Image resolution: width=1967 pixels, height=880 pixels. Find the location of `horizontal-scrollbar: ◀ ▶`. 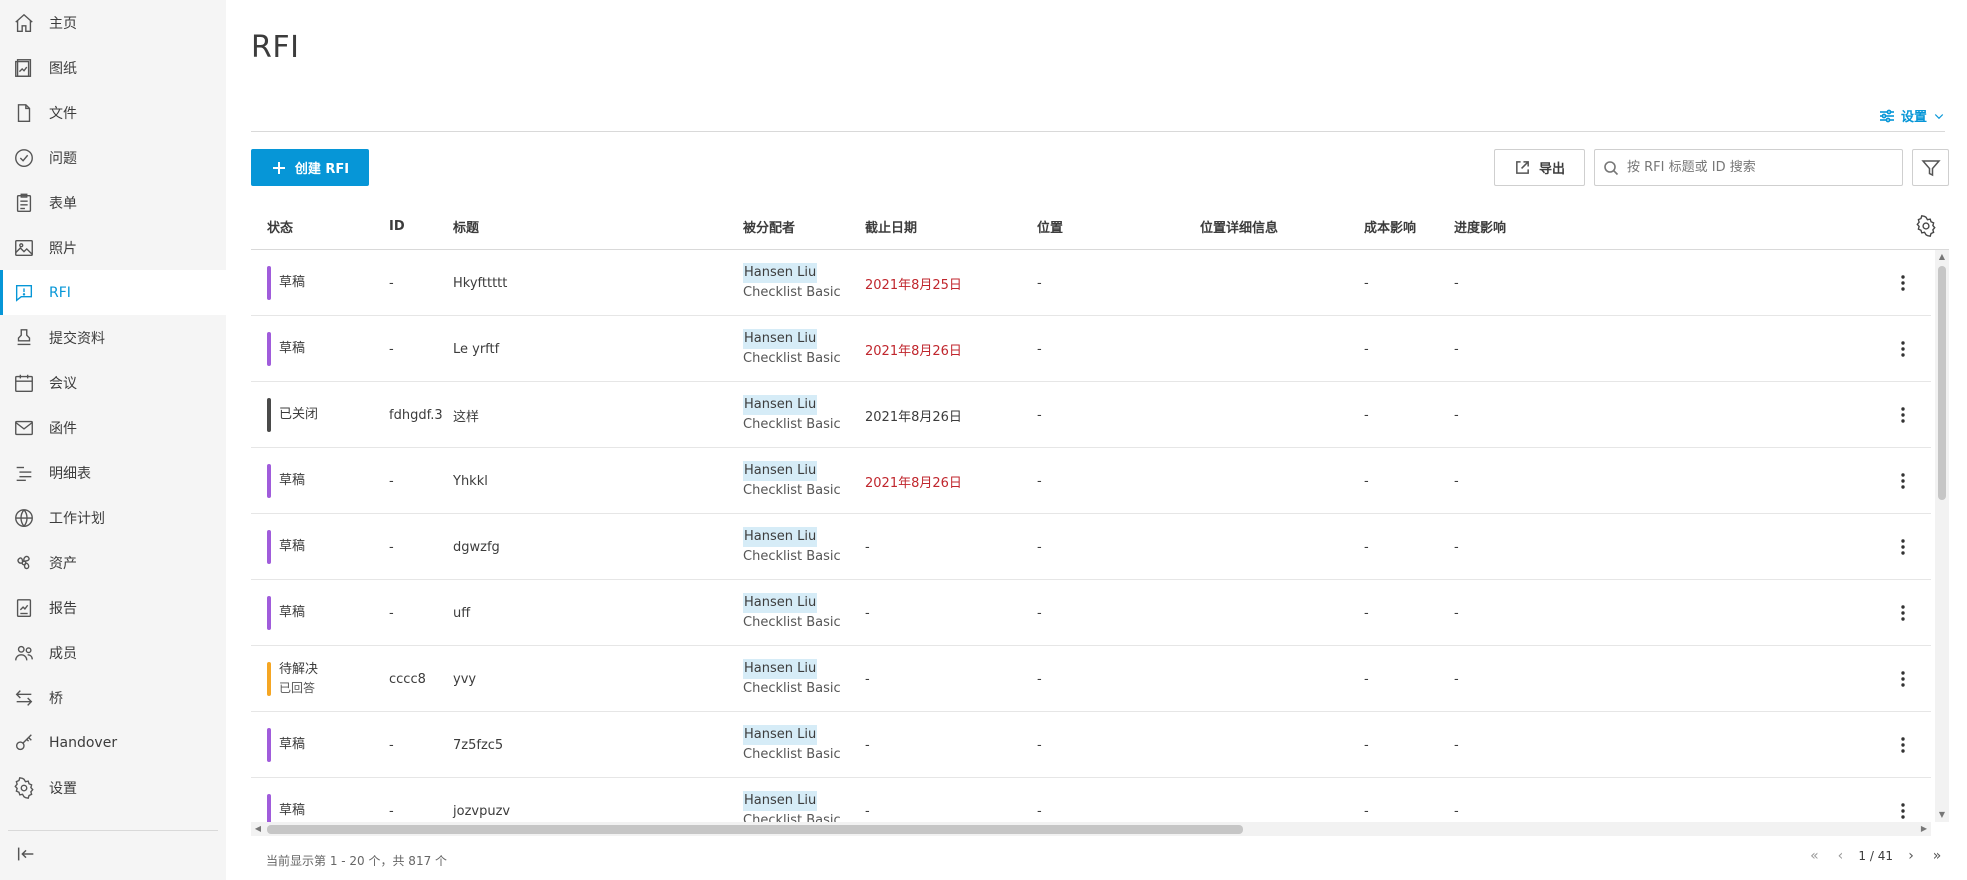

horizontal-scrollbar: ◀ ▶ is located at coordinates (1091, 829).